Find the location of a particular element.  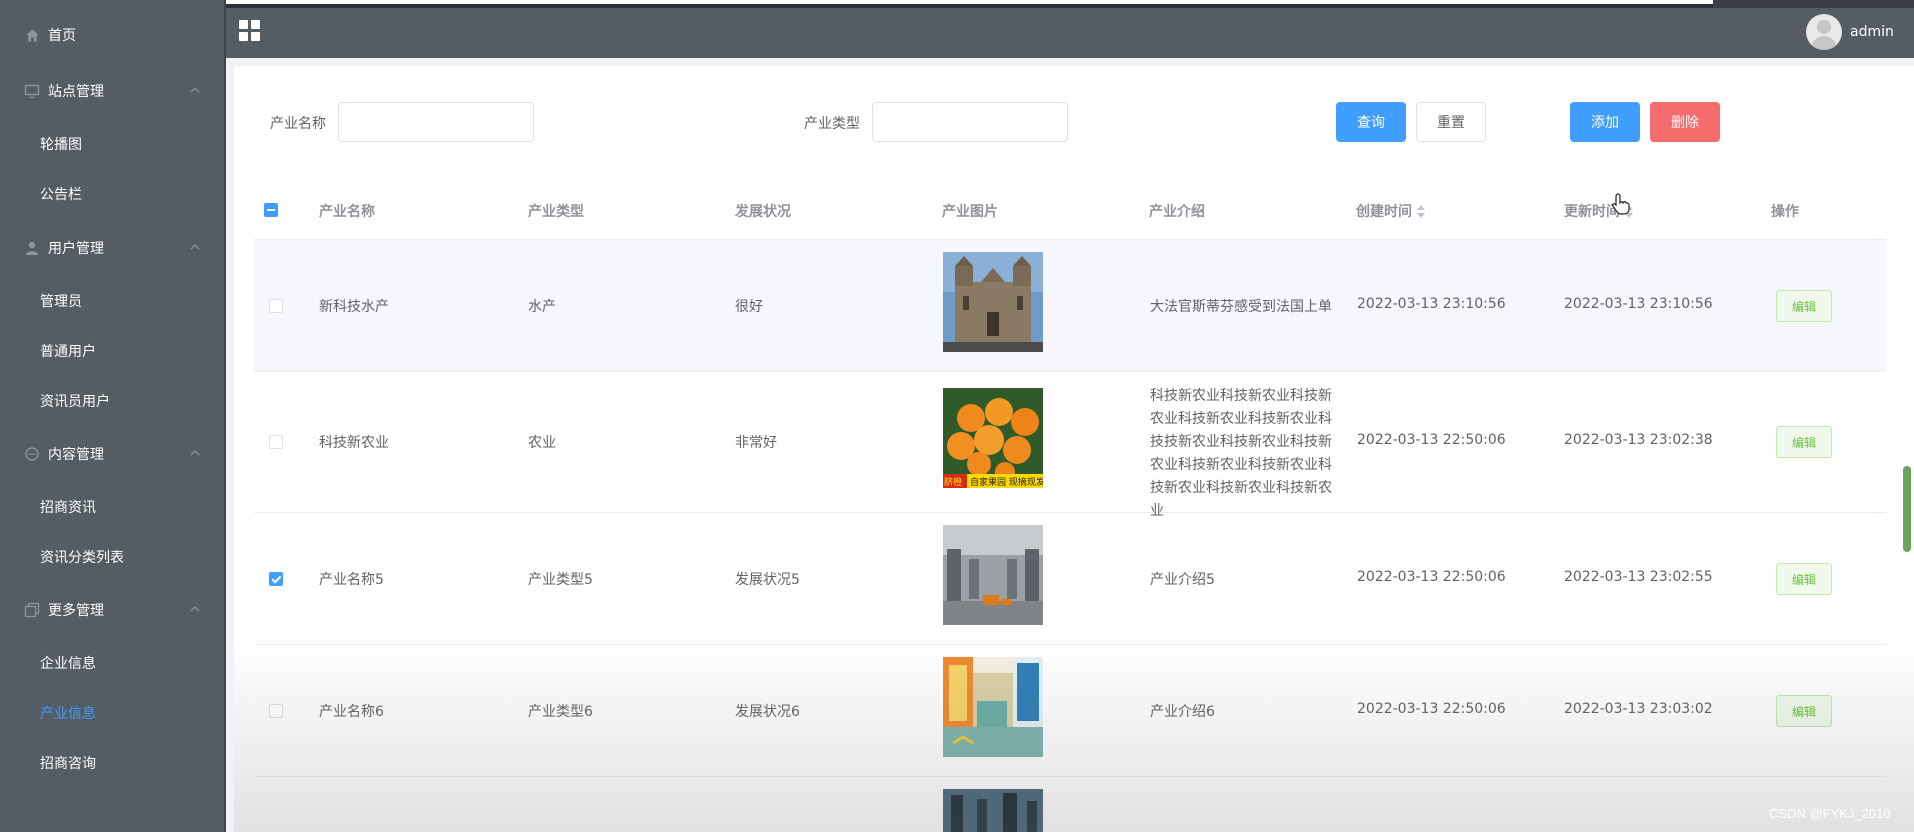

select-all-checkbox is located at coordinates (271, 210).